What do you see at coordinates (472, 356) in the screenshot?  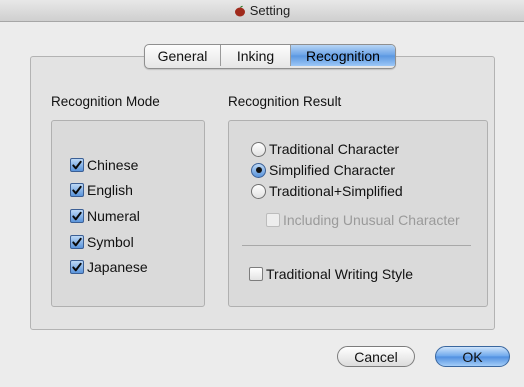 I see `ok-button: OK` at bounding box center [472, 356].